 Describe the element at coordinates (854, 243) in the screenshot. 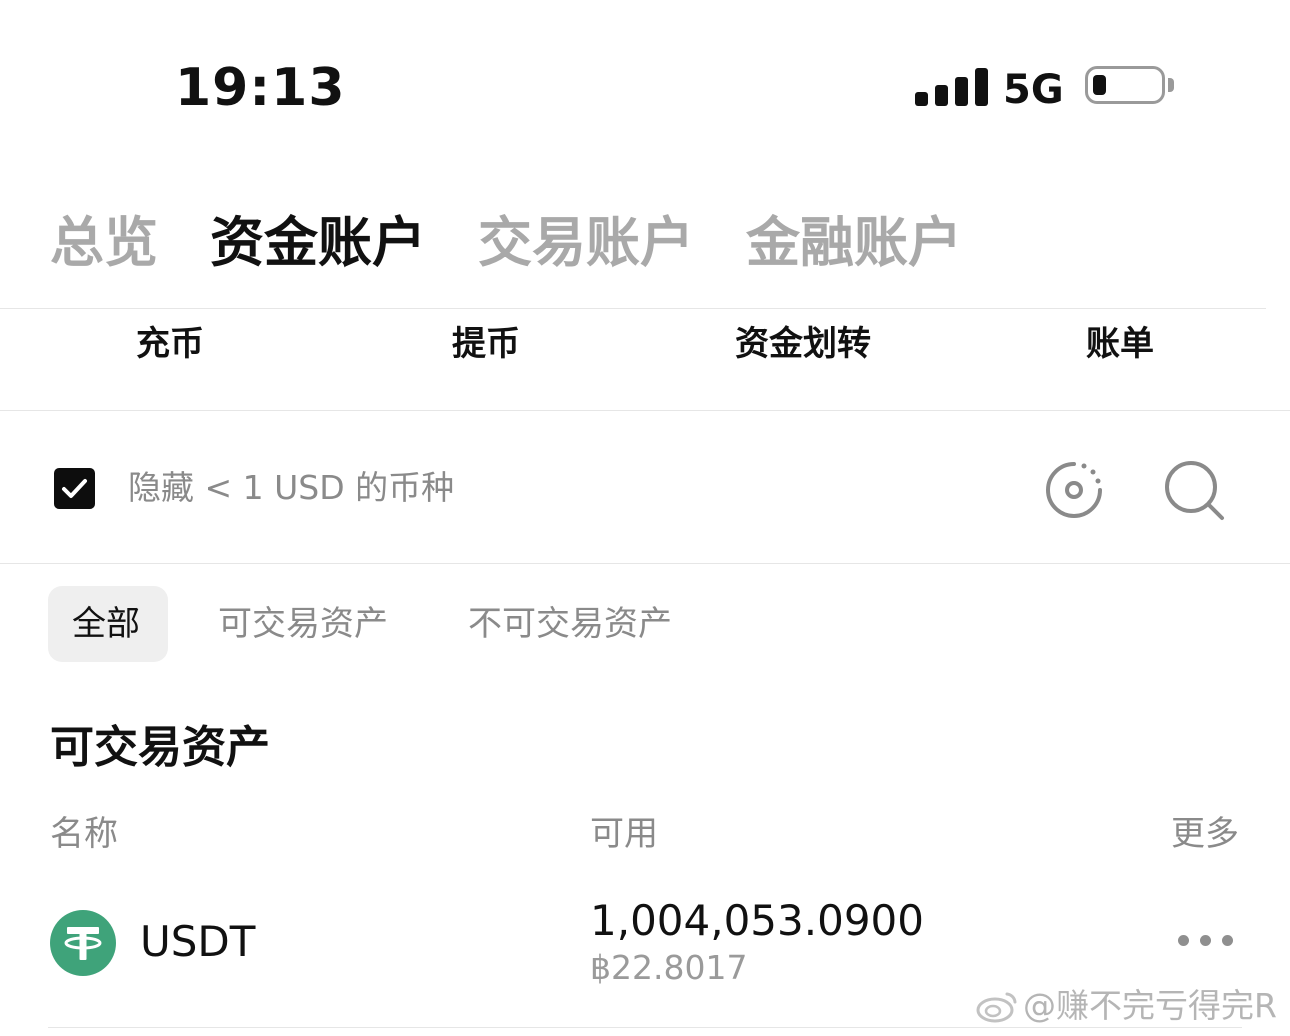

I see `tab-finance-account: 金融账户` at that location.